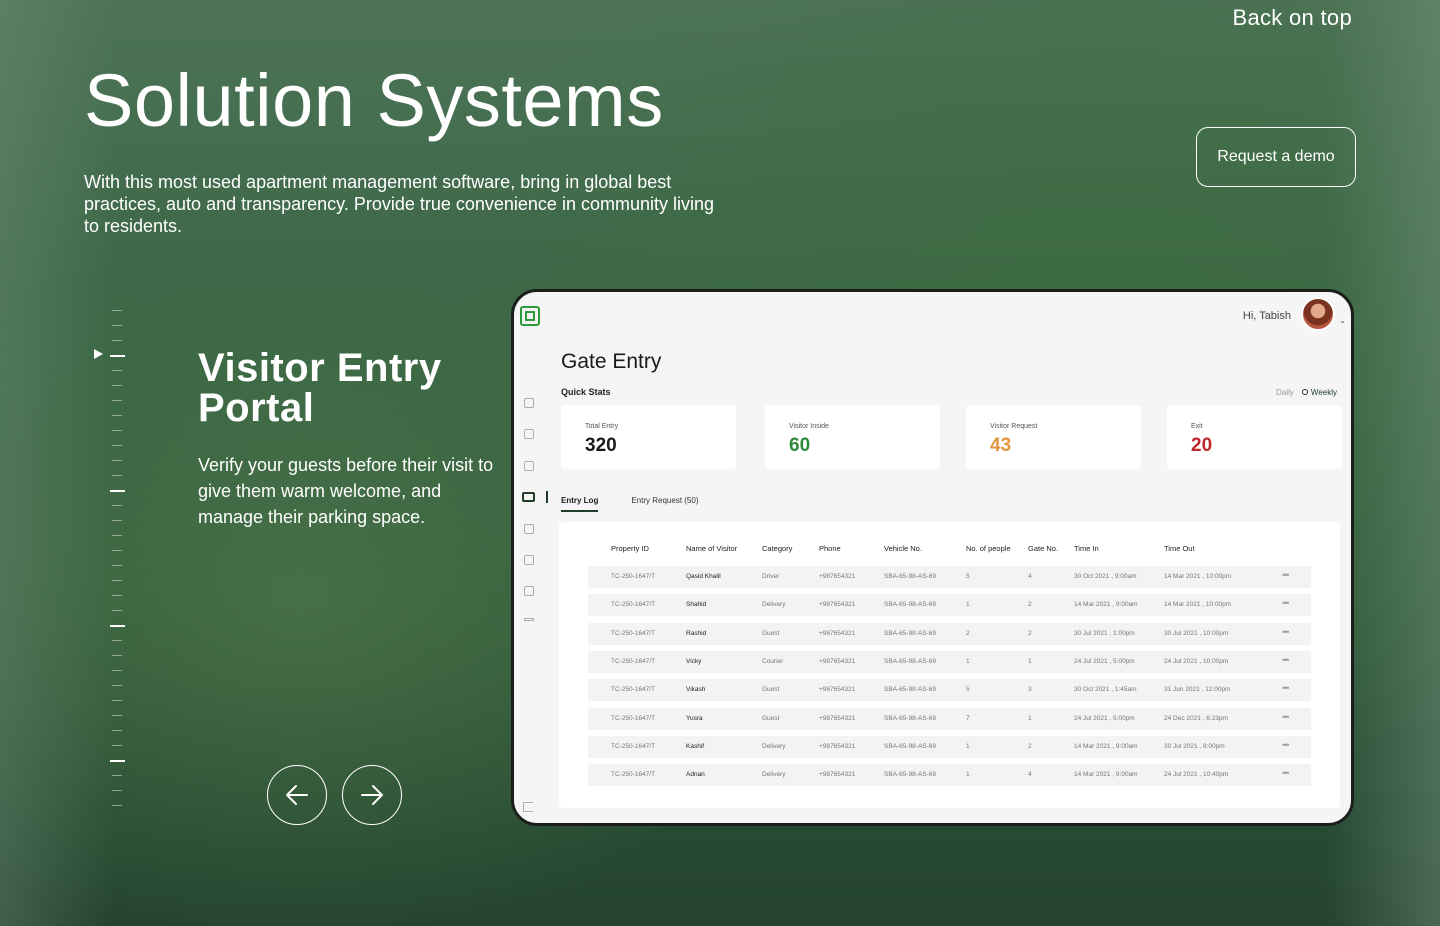  What do you see at coordinates (694, 661) in the screenshot?
I see `table-cell: Vicky` at bounding box center [694, 661].